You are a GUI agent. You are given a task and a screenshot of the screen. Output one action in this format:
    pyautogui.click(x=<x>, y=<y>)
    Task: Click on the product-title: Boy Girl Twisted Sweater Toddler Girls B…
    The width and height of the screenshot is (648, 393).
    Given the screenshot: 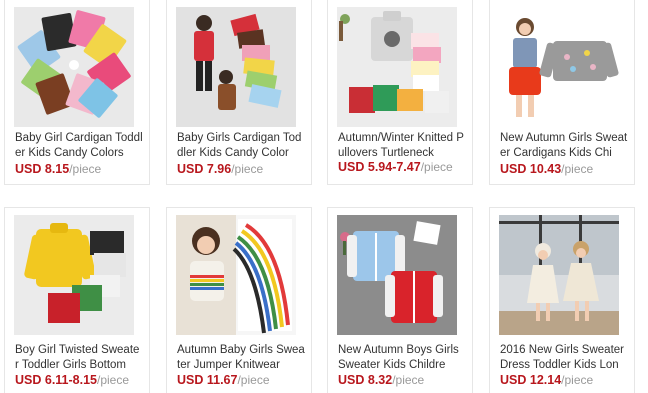 What is the action you would take?
    pyautogui.click(x=79, y=358)
    